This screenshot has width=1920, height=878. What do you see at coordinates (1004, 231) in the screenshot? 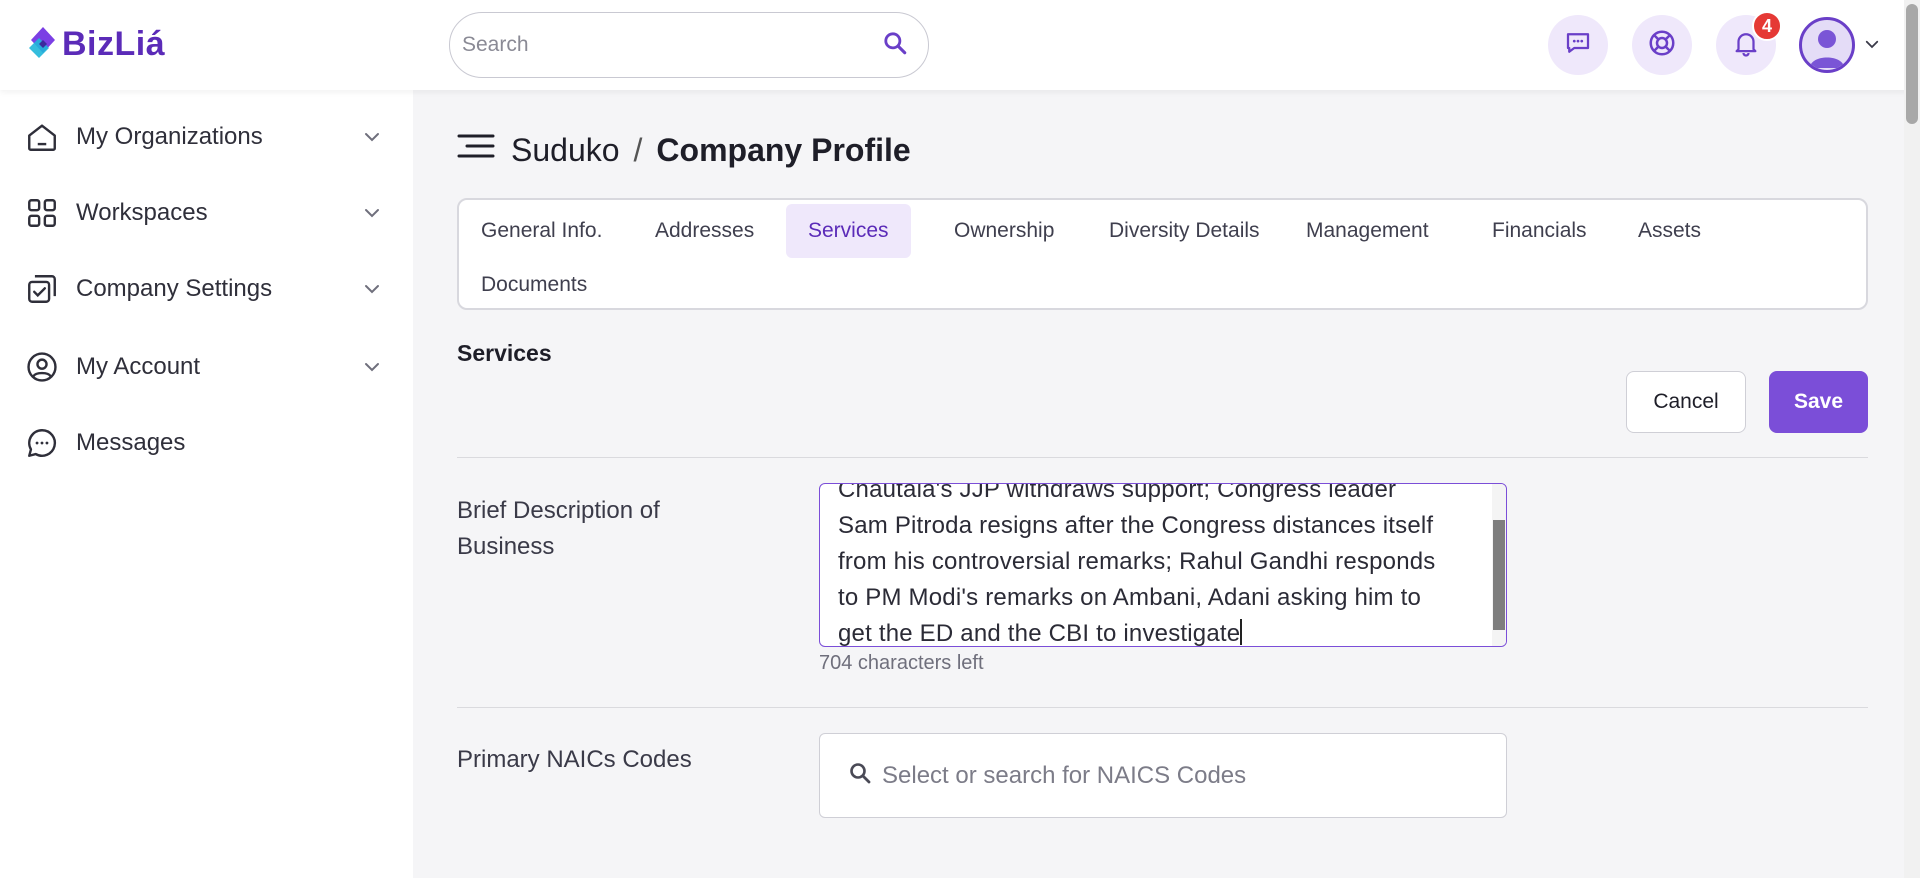
I see `tab-ownership: Ownership` at bounding box center [1004, 231].